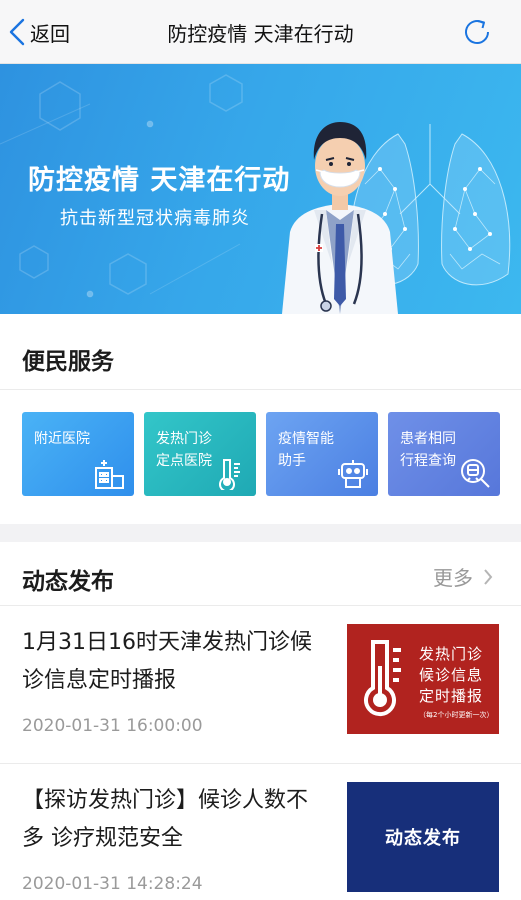  I want to click on service-card-nearby-hospital: 附近医院, so click(78, 454).